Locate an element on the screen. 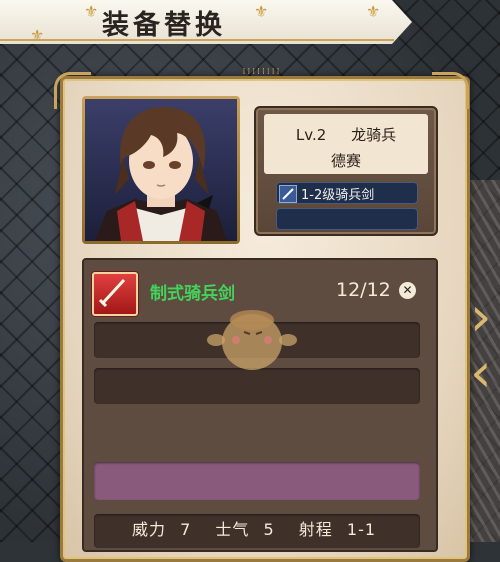 The width and height of the screenshot is (500, 562). morale-label: 士气 is located at coordinates (232, 529).